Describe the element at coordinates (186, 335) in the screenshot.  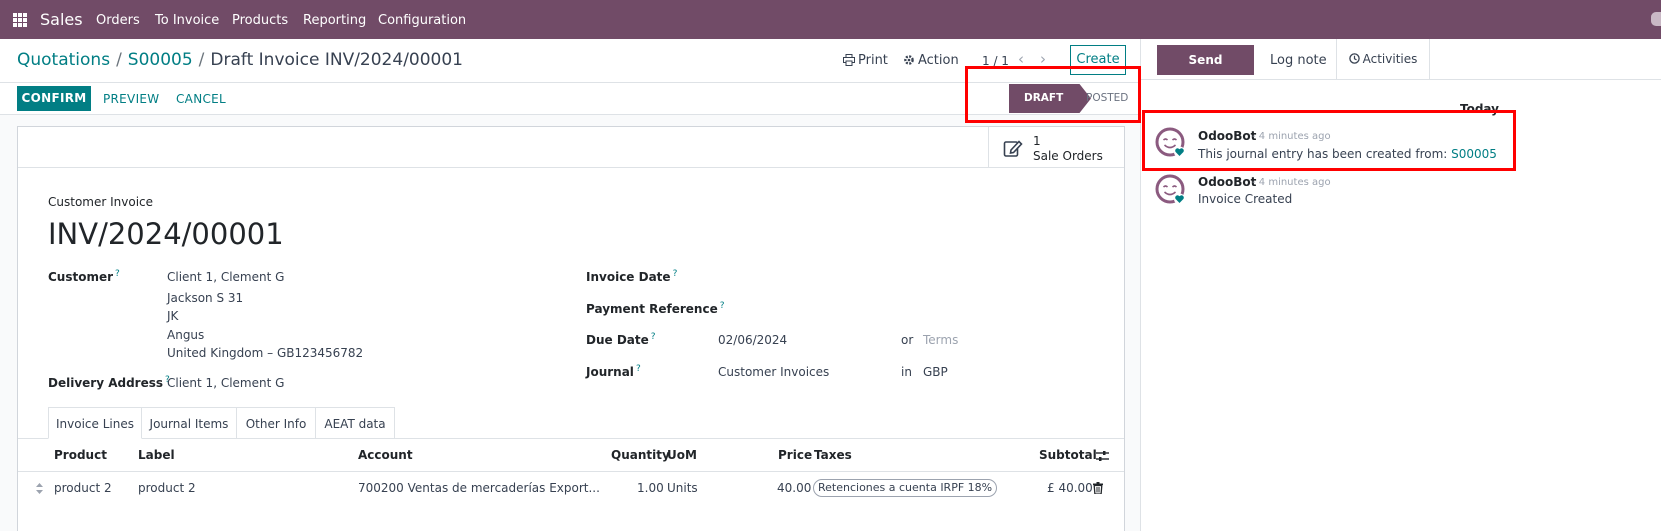
I see `customer-city: Angus` at that location.